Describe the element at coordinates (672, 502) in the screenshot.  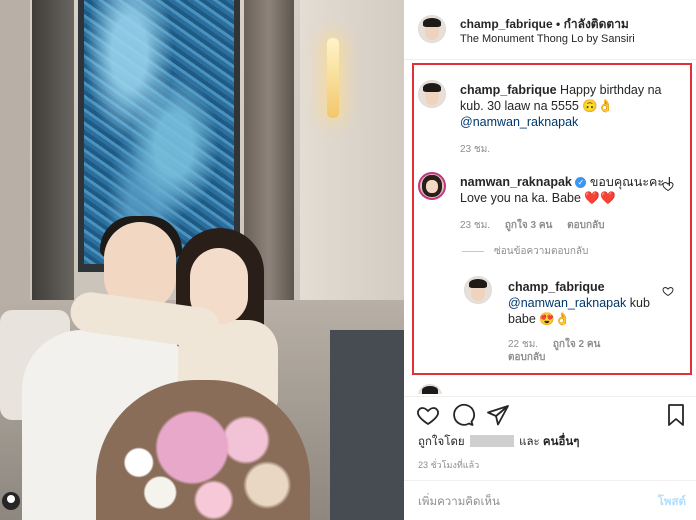
I see `post-comment-button: โพสต์` at that location.